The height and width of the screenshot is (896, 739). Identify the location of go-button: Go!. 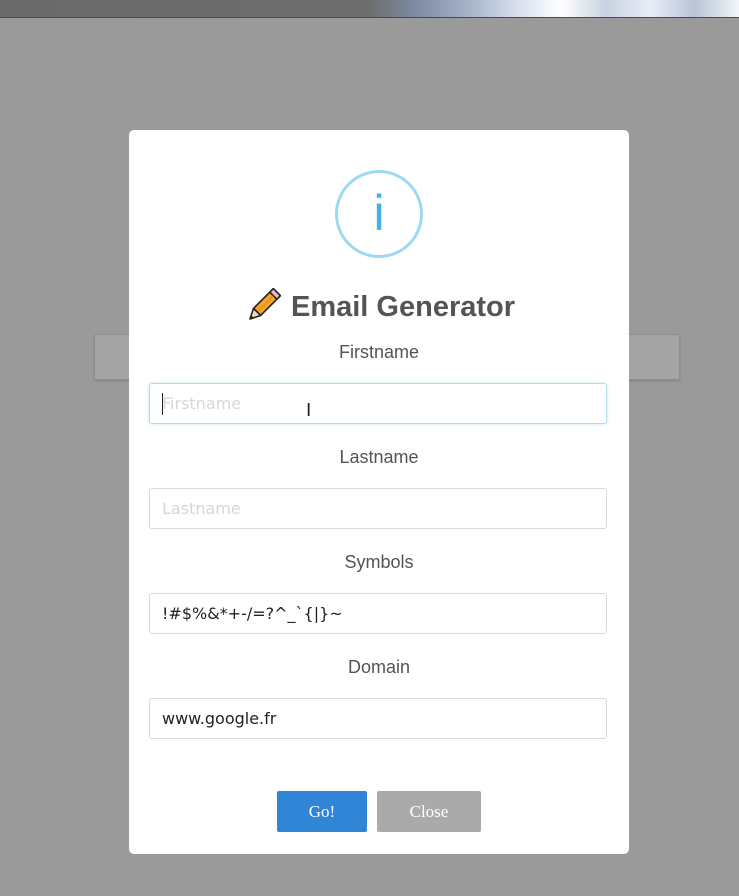
(322, 811).